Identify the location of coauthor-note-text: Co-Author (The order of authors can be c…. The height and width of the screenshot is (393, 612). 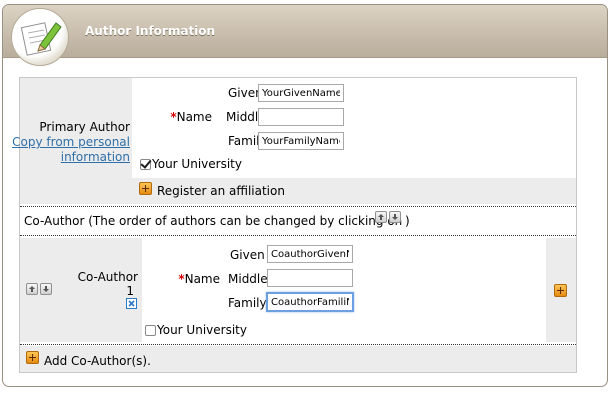
(213, 221).